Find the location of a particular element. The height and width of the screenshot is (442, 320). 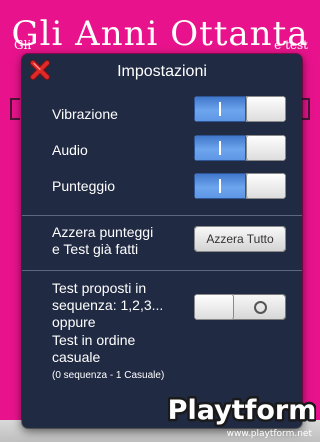

order-note: (0 sequenza - 1 Casuale) is located at coordinates (108, 375).